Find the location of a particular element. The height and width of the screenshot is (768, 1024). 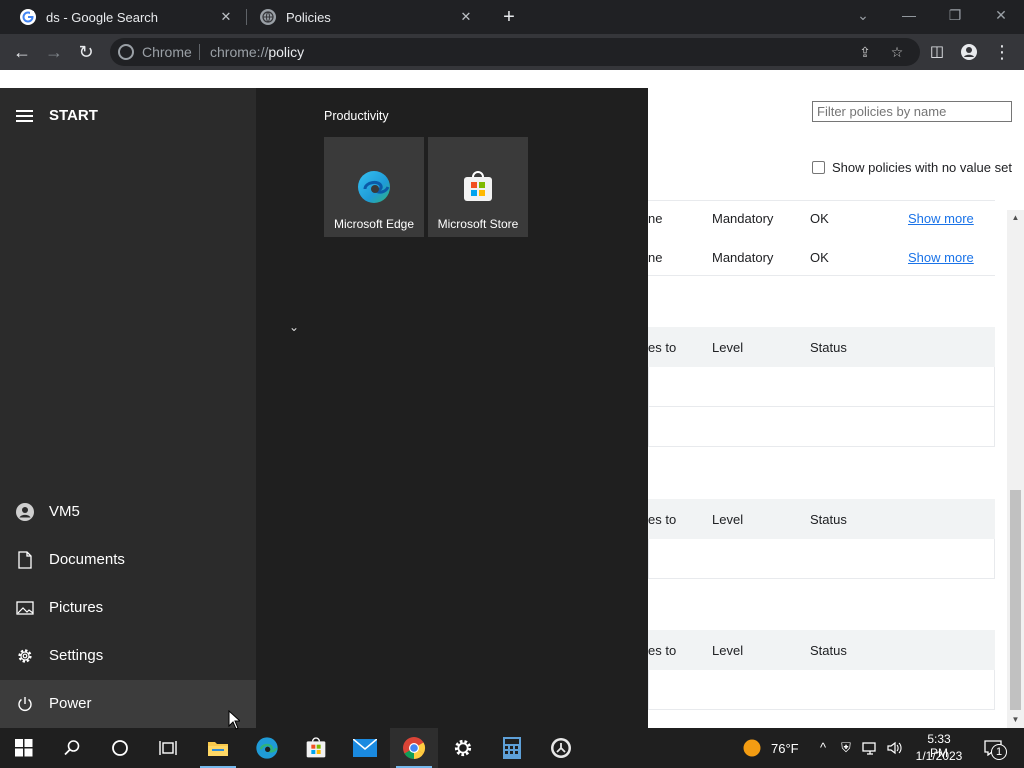

weather-temperature: 76°F is located at coordinates (785, 748).